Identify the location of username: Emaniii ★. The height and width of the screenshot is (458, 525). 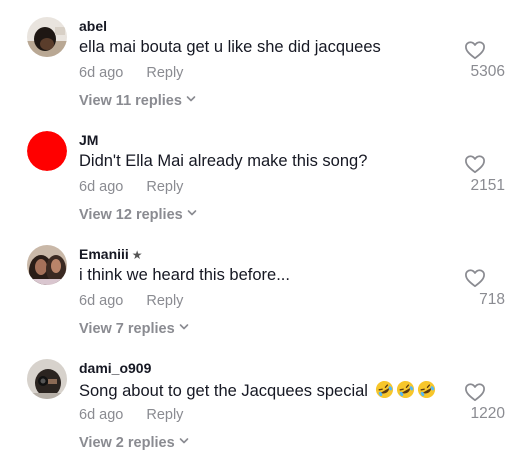
(111, 254).